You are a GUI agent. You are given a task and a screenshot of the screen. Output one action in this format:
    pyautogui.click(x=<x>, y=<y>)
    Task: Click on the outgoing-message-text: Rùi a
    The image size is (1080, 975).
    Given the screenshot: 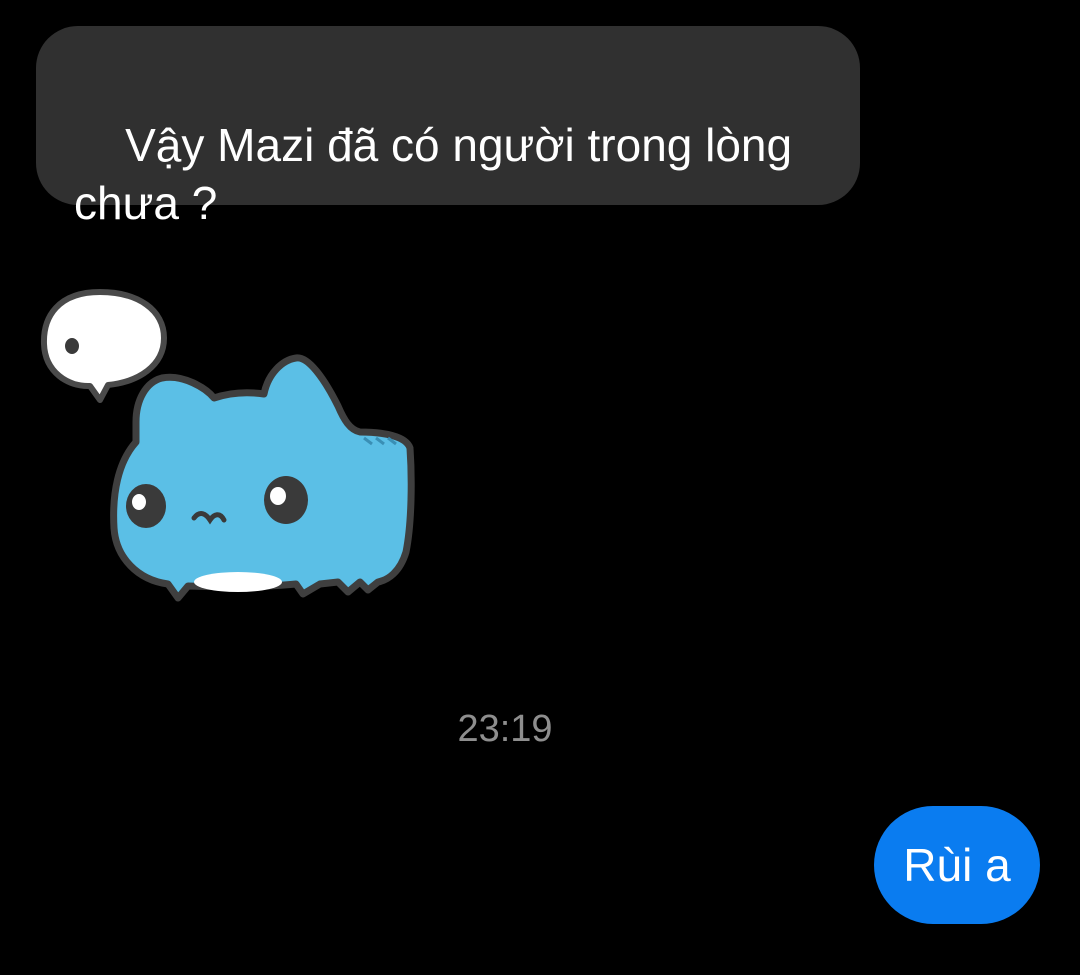 What is the action you would take?
    pyautogui.click(x=957, y=865)
    